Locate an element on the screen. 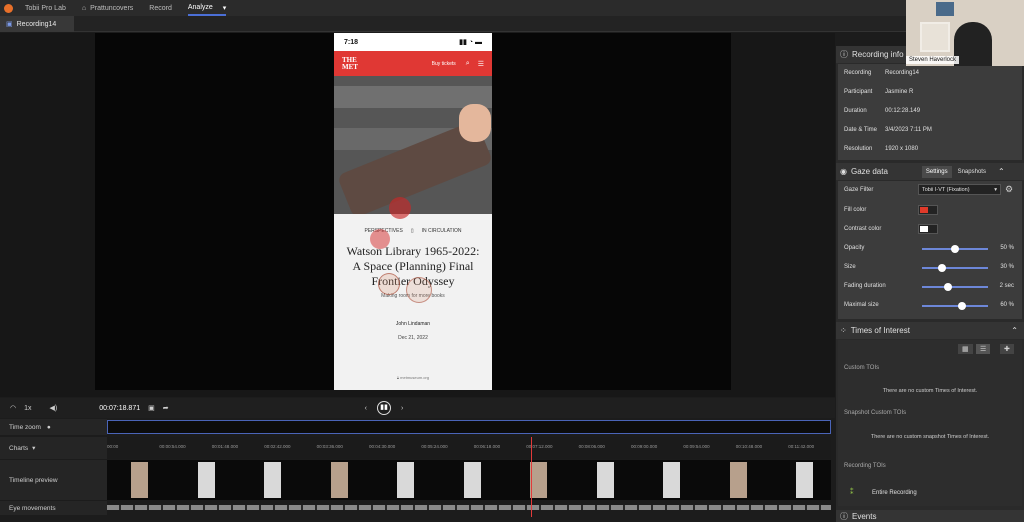 This screenshot has width=1024, height=522. url-text: metmuseum.org is located at coordinates (415, 377).